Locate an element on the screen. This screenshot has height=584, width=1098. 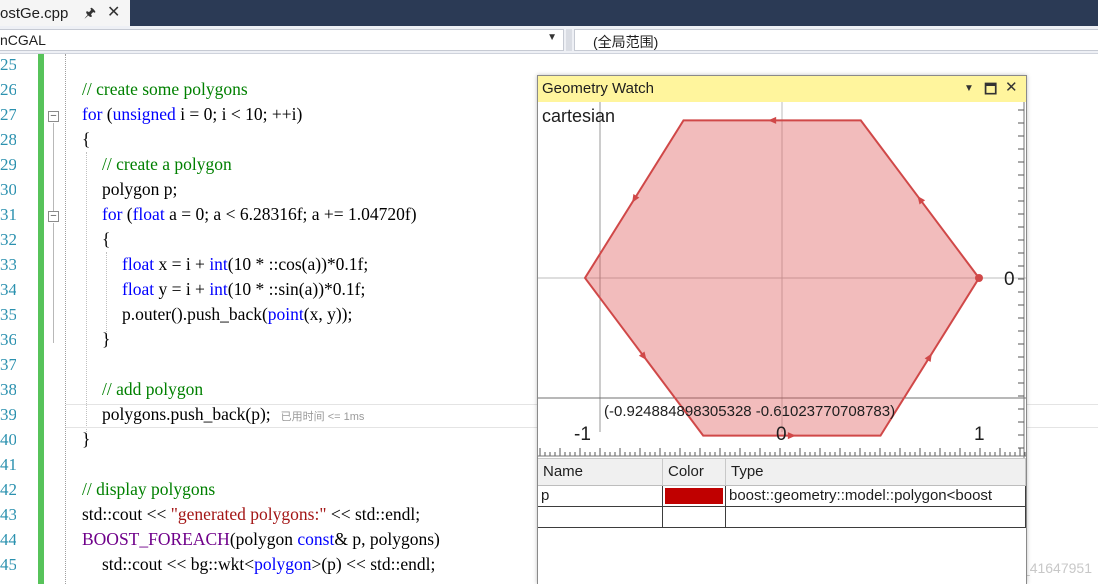
pin-icon: 🖈︎ is located at coordinates (90, 15).